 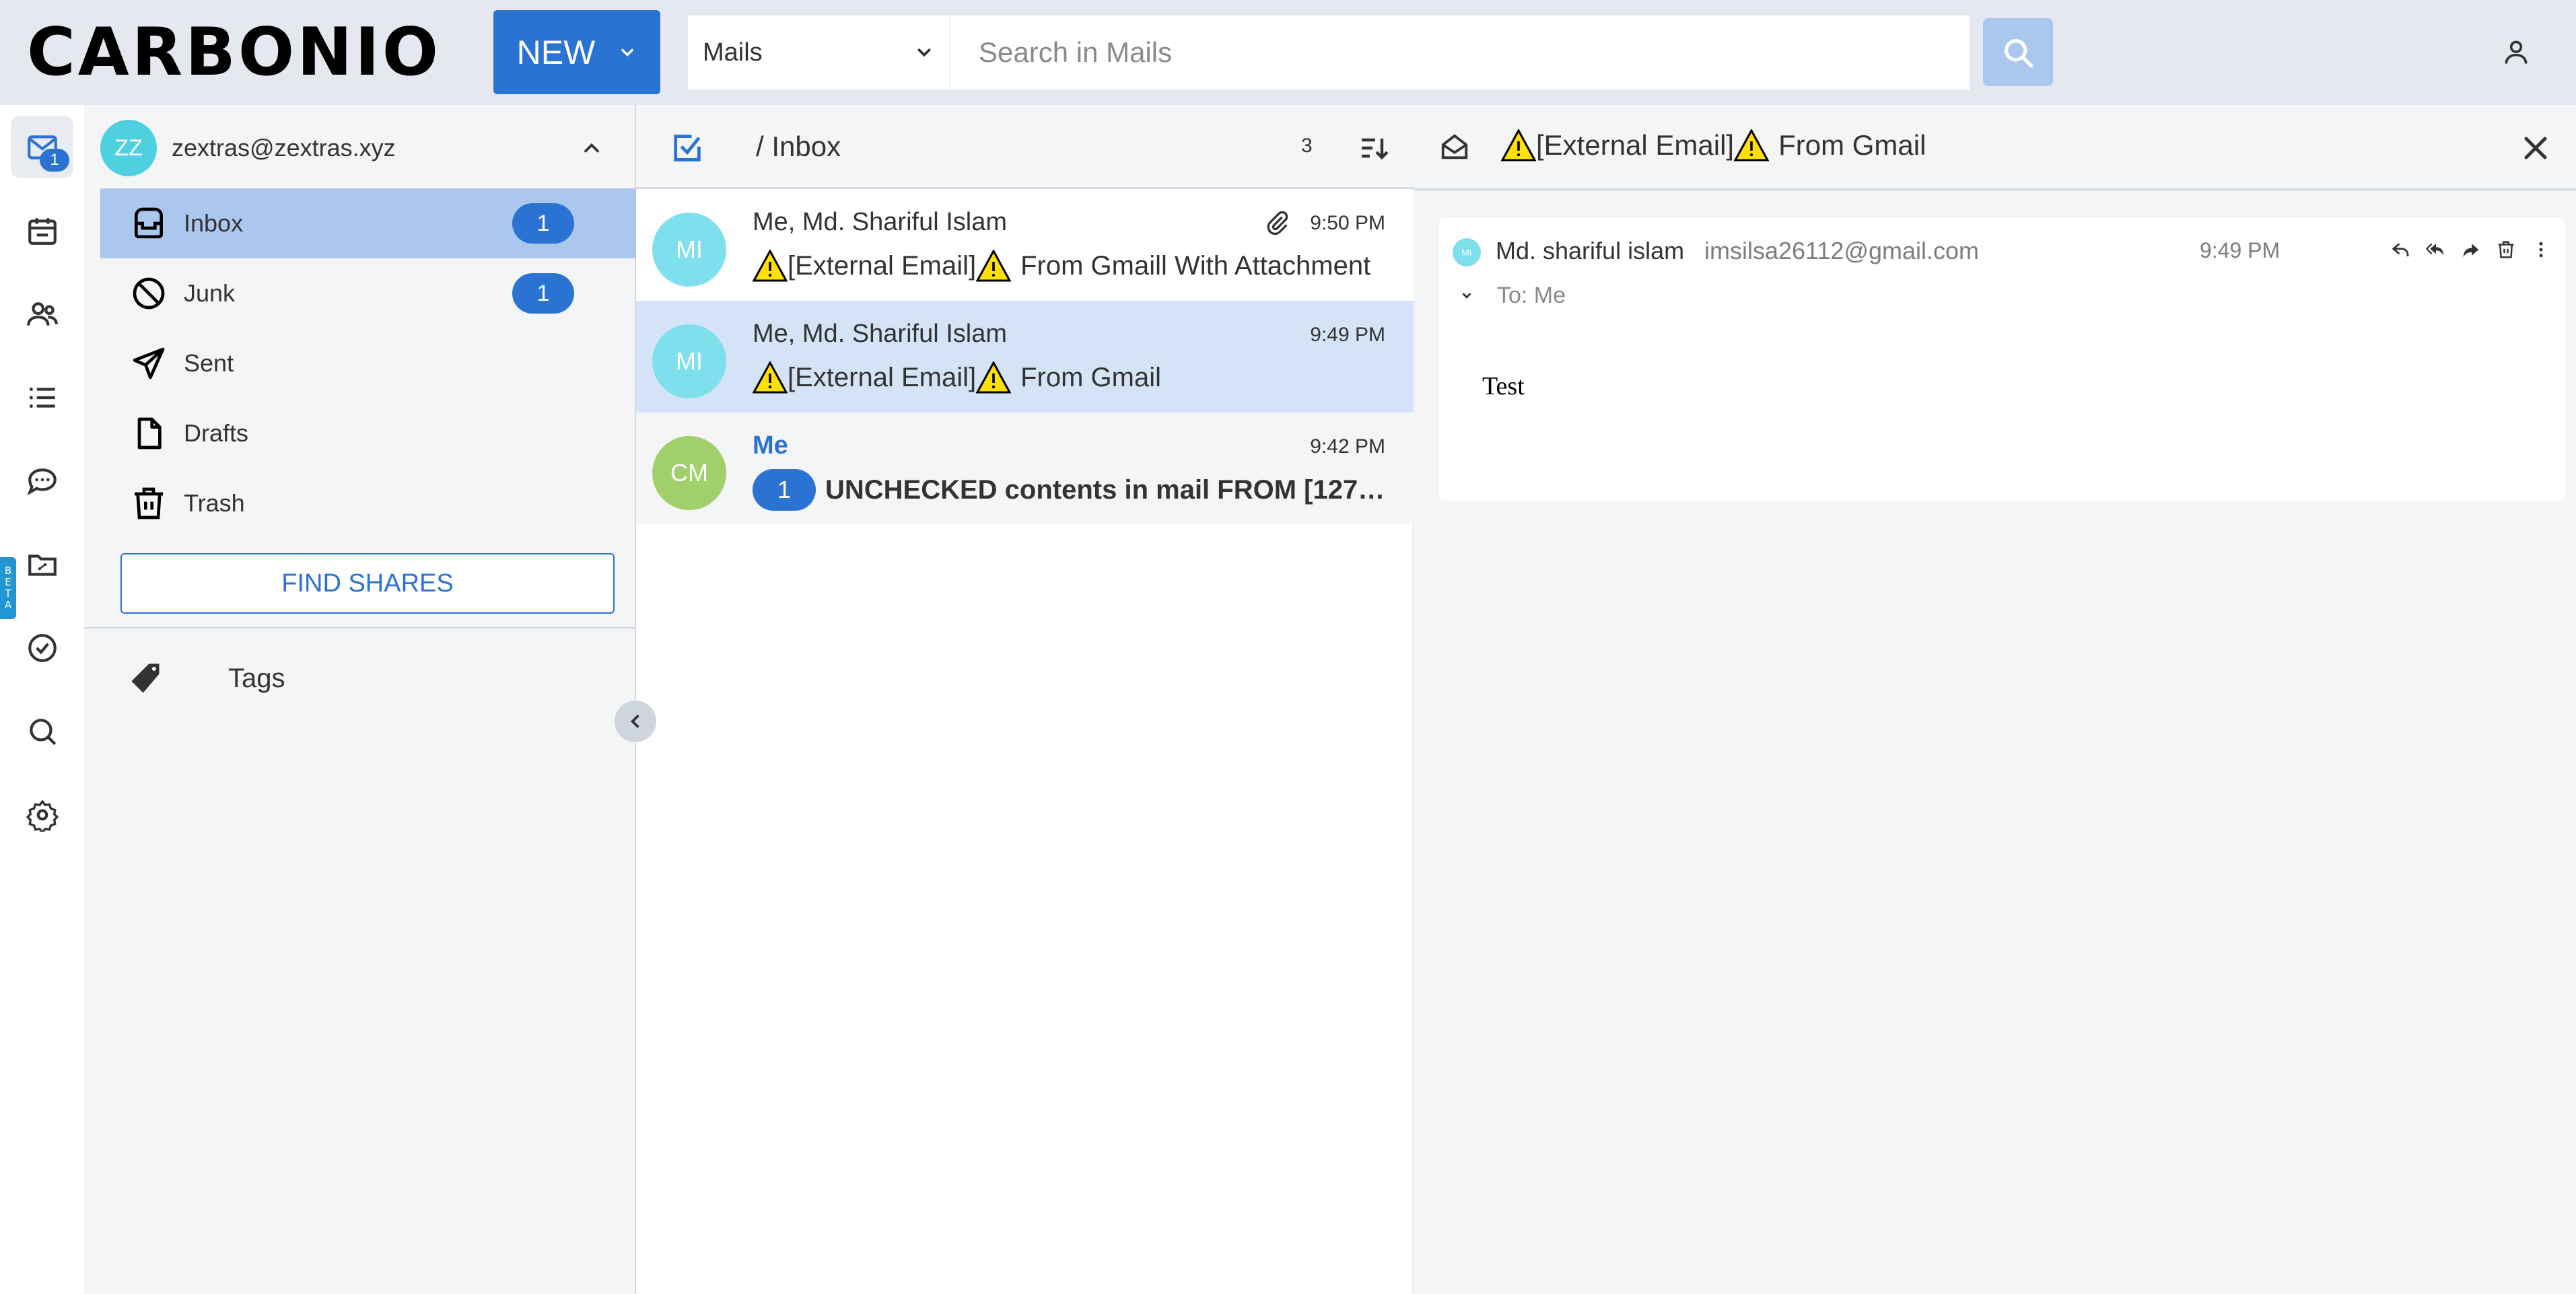 What do you see at coordinates (149, 503) in the screenshot?
I see `trash-icon` at bounding box center [149, 503].